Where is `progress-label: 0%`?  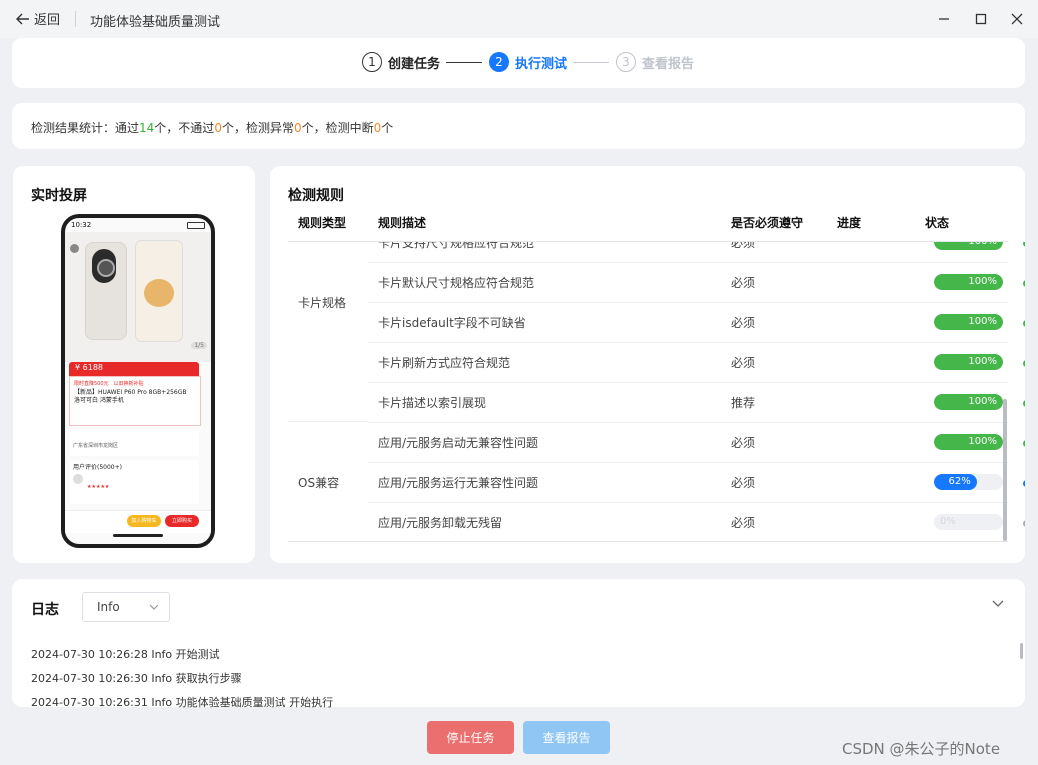 progress-label: 0% is located at coordinates (948, 521).